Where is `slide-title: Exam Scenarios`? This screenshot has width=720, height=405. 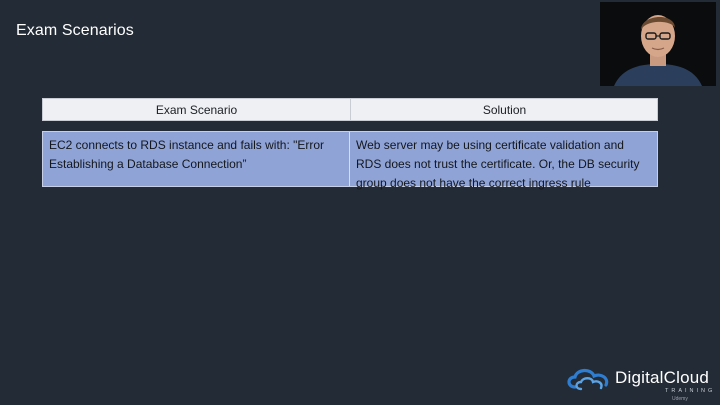 slide-title: Exam Scenarios is located at coordinates (75, 30).